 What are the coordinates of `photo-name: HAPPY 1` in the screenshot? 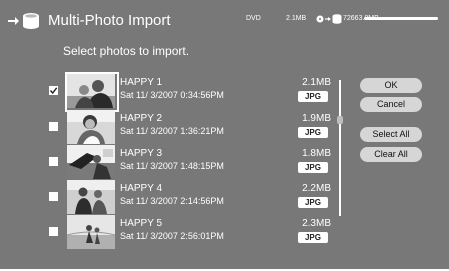 It's located at (141, 82).